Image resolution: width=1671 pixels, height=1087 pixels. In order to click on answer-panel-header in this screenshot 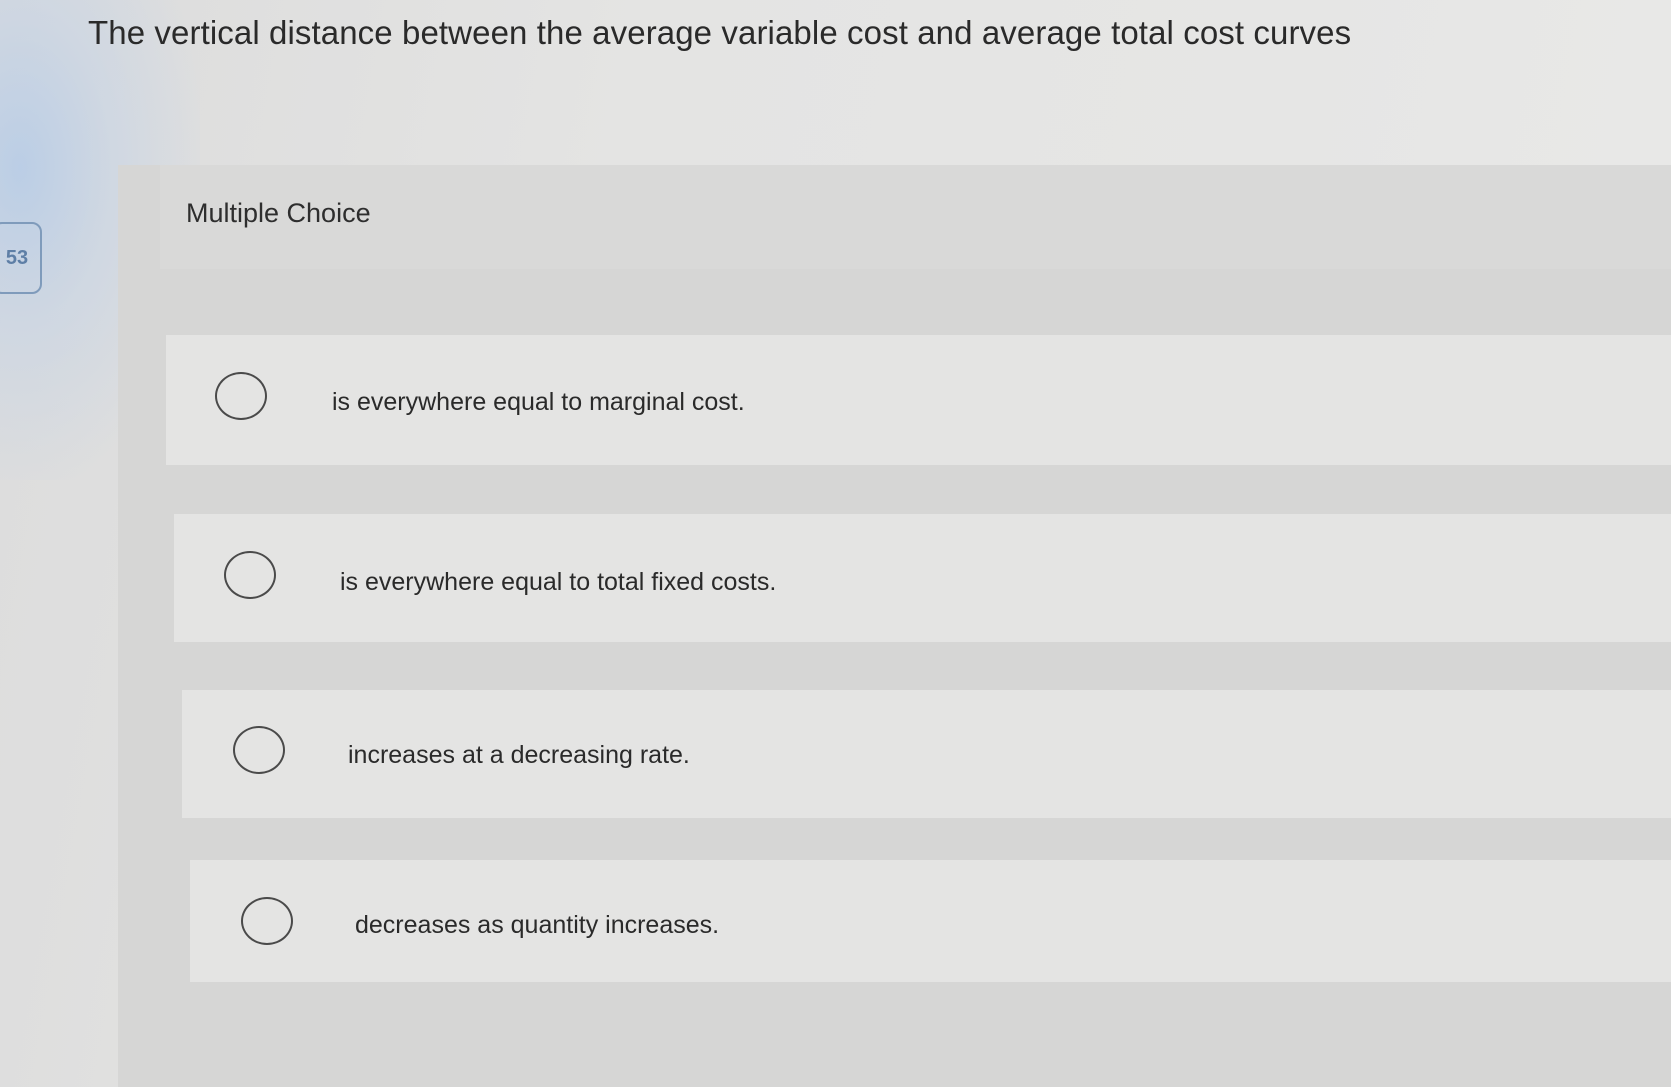, I will do `click(915, 217)`.